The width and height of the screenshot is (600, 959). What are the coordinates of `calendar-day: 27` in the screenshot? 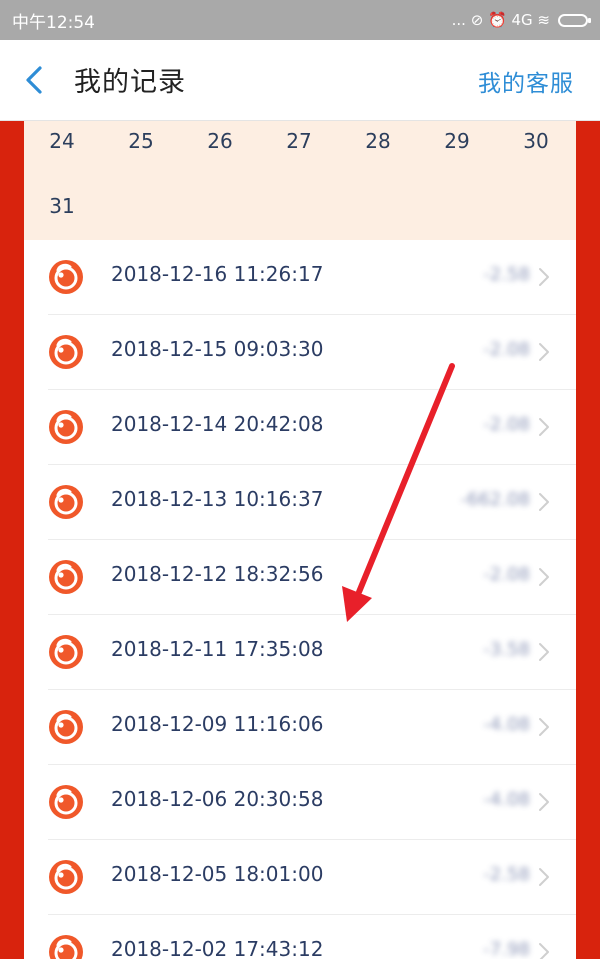 It's located at (299, 141).